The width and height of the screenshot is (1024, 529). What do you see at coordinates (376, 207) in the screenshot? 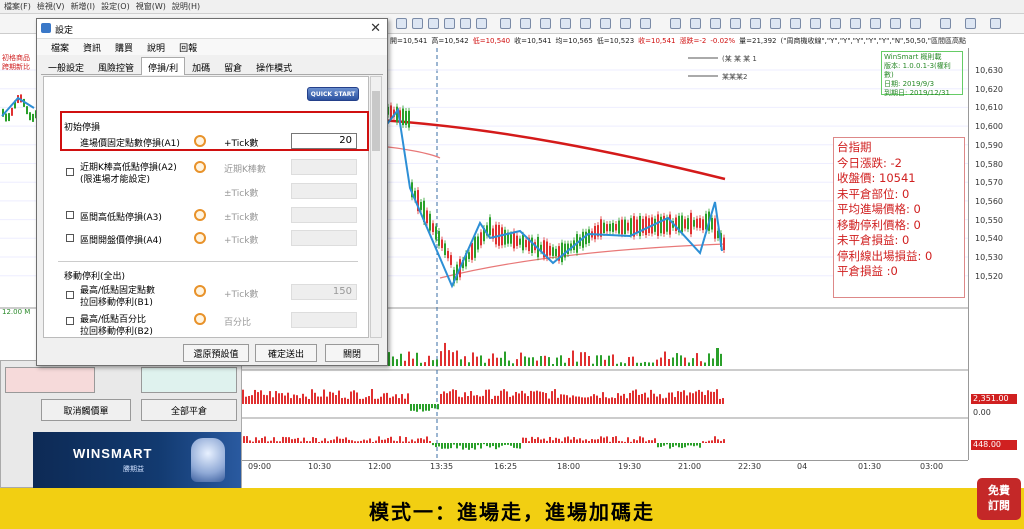
I see `dialog-scrollbar` at bounding box center [376, 207].